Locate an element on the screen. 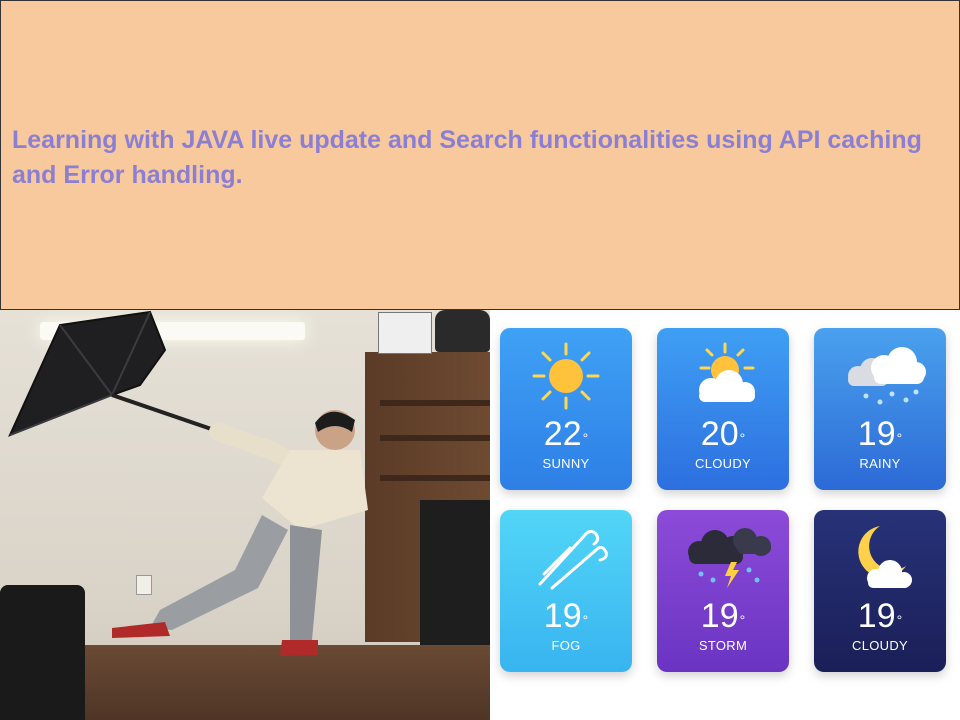 This screenshot has height=720, width=960. storm-cloud-icon is located at coordinates (729, 558).